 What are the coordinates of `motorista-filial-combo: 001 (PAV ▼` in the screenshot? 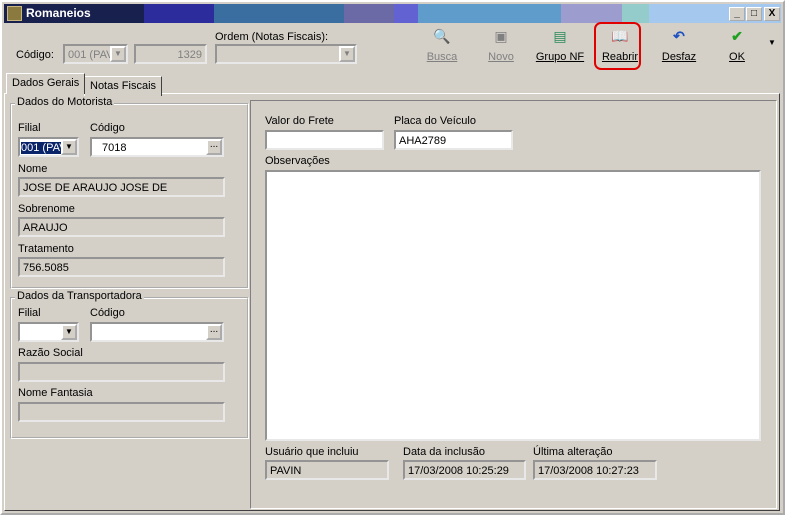 It's located at (48, 147).